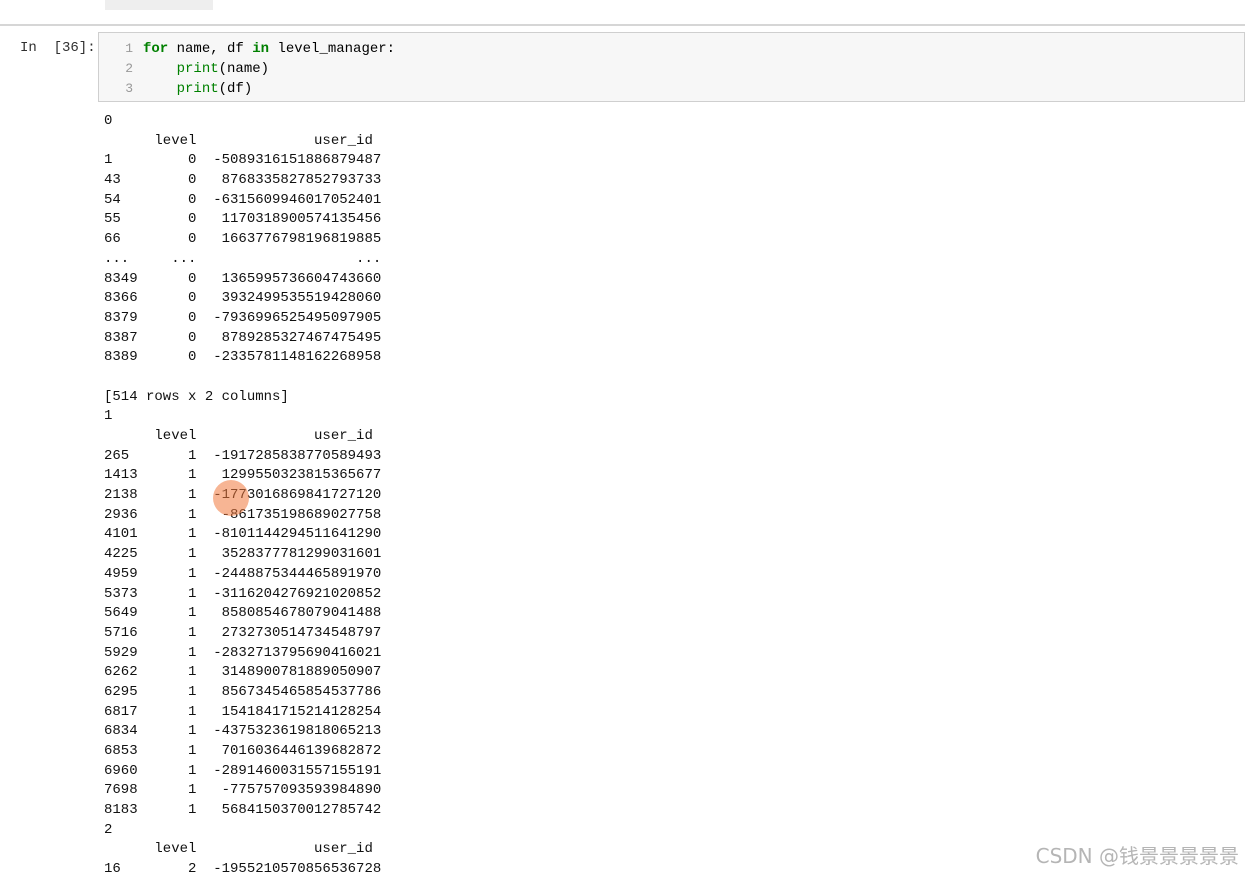 The image size is (1245, 880). I want to click on output-line: 4101 1 -8101144294511641290, so click(243, 534).